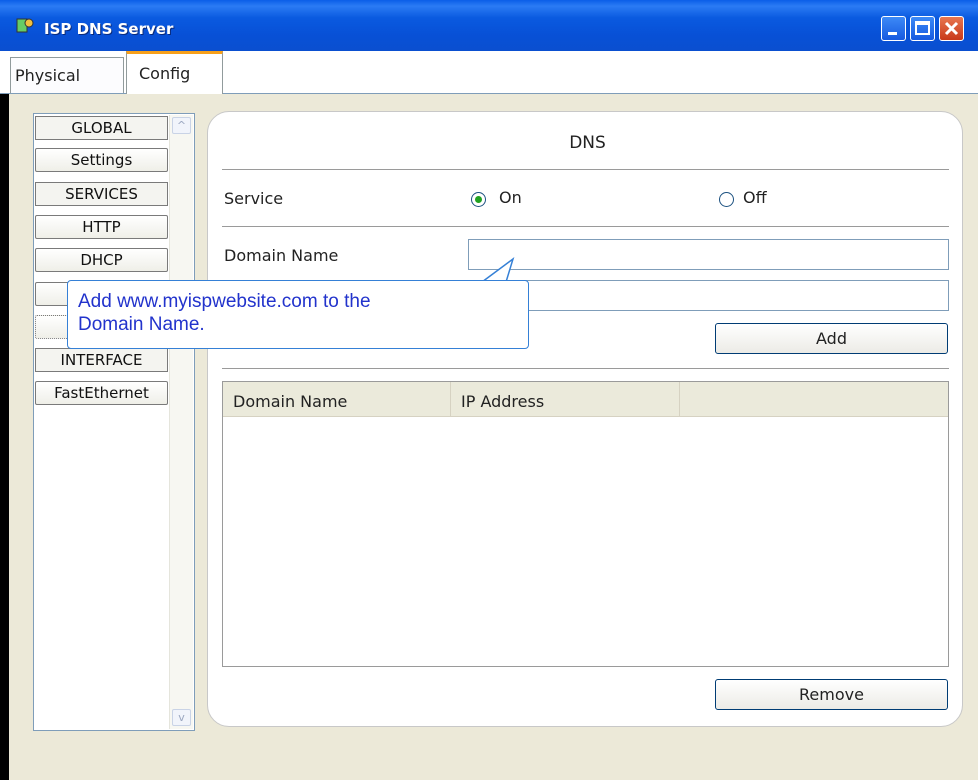 This screenshot has height=780, width=978. I want to click on domain-name-label: Domain Name, so click(281, 255).